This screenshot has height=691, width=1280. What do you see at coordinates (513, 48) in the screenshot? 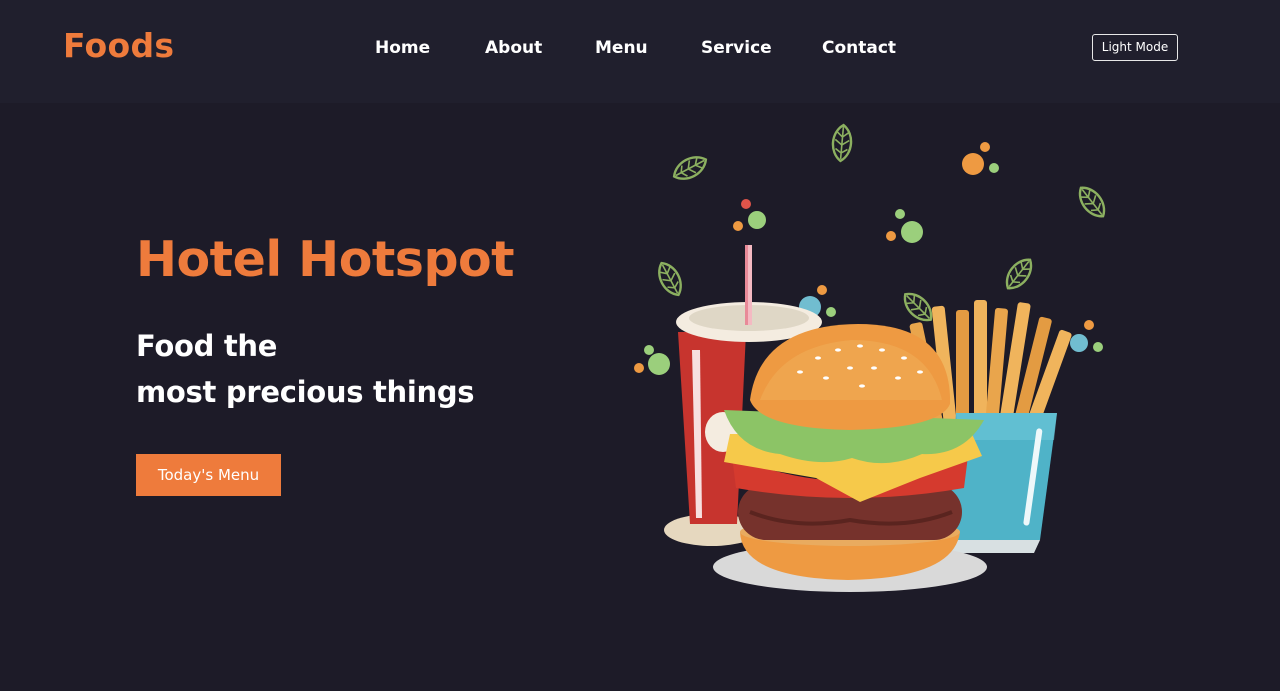
I see `nav-about: About` at bounding box center [513, 48].